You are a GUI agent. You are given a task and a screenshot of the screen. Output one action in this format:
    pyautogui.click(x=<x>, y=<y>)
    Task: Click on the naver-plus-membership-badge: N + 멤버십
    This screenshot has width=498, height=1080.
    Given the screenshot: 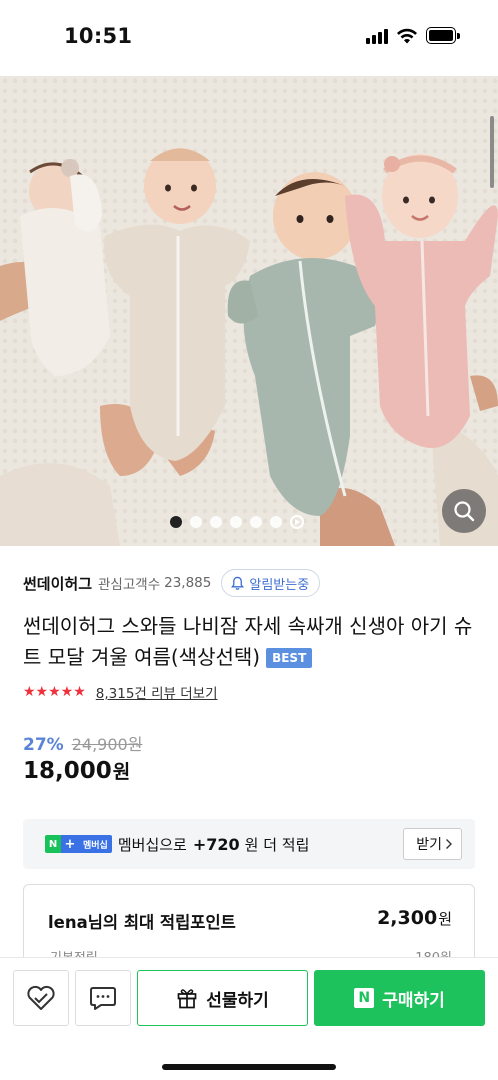 What is the action you would take?
    pyautogui.click(x=78, y=844)
    